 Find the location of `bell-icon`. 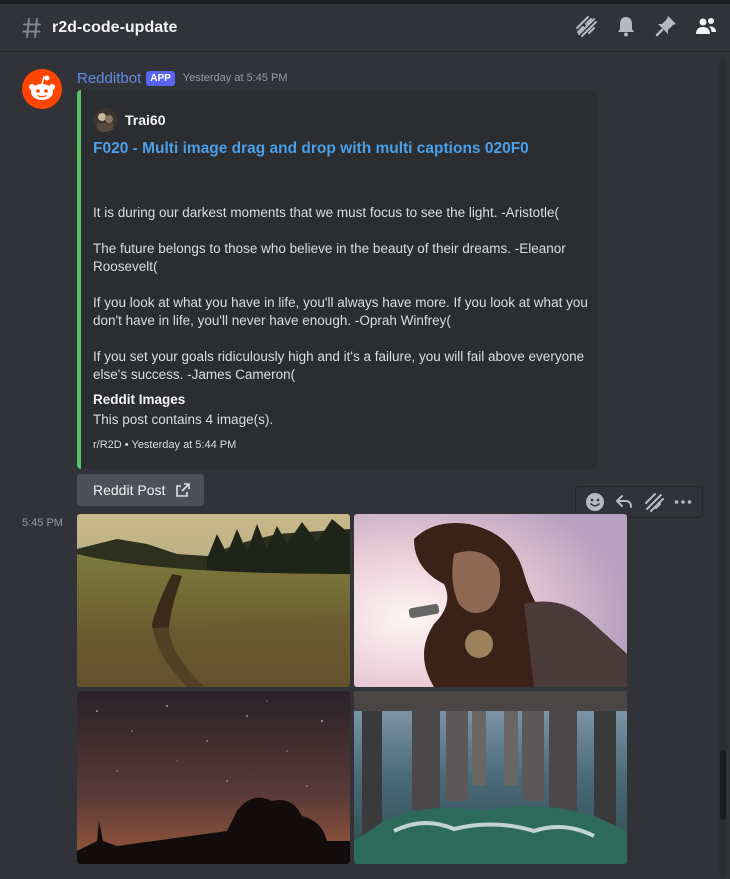

bell-icon is located at coordinates (626, 26).